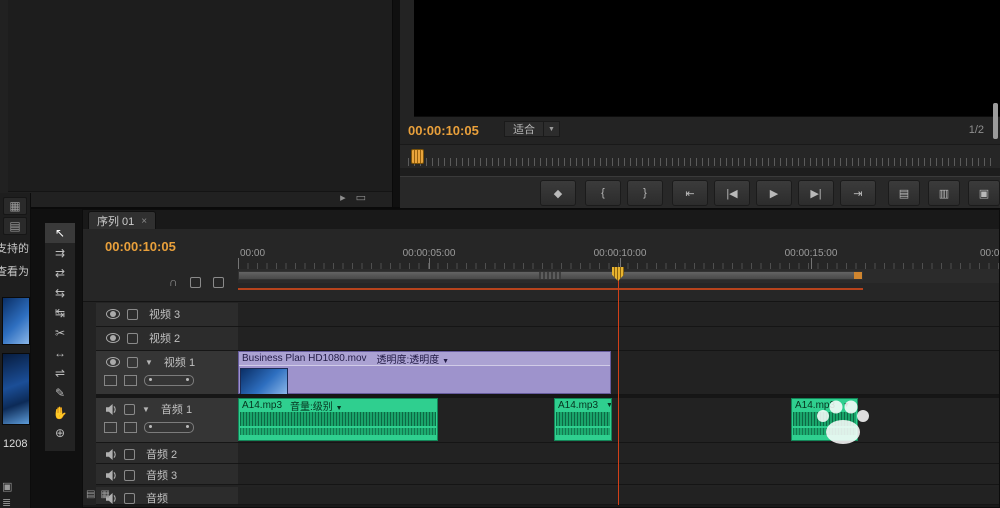  Describe the element at coordinates (443, 130) in the screenshot. I see `monitor-timecode: 00:00:10:05` at that location.